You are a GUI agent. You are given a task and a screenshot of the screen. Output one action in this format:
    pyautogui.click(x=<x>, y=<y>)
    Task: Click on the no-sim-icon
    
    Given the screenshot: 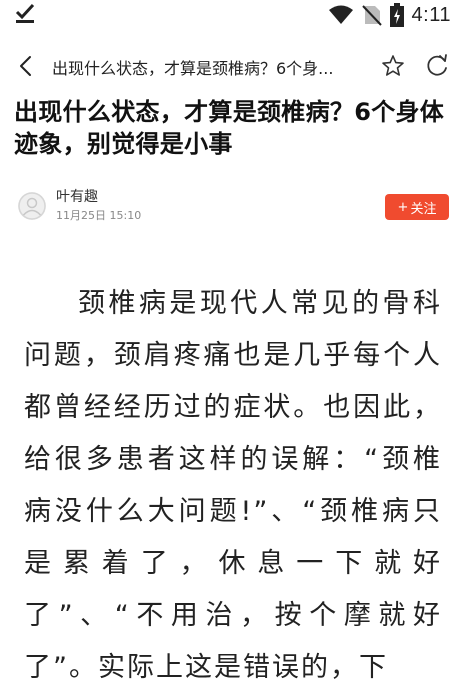 What is the action you would take?
    pyautogui.click(x=371, y=15)
    